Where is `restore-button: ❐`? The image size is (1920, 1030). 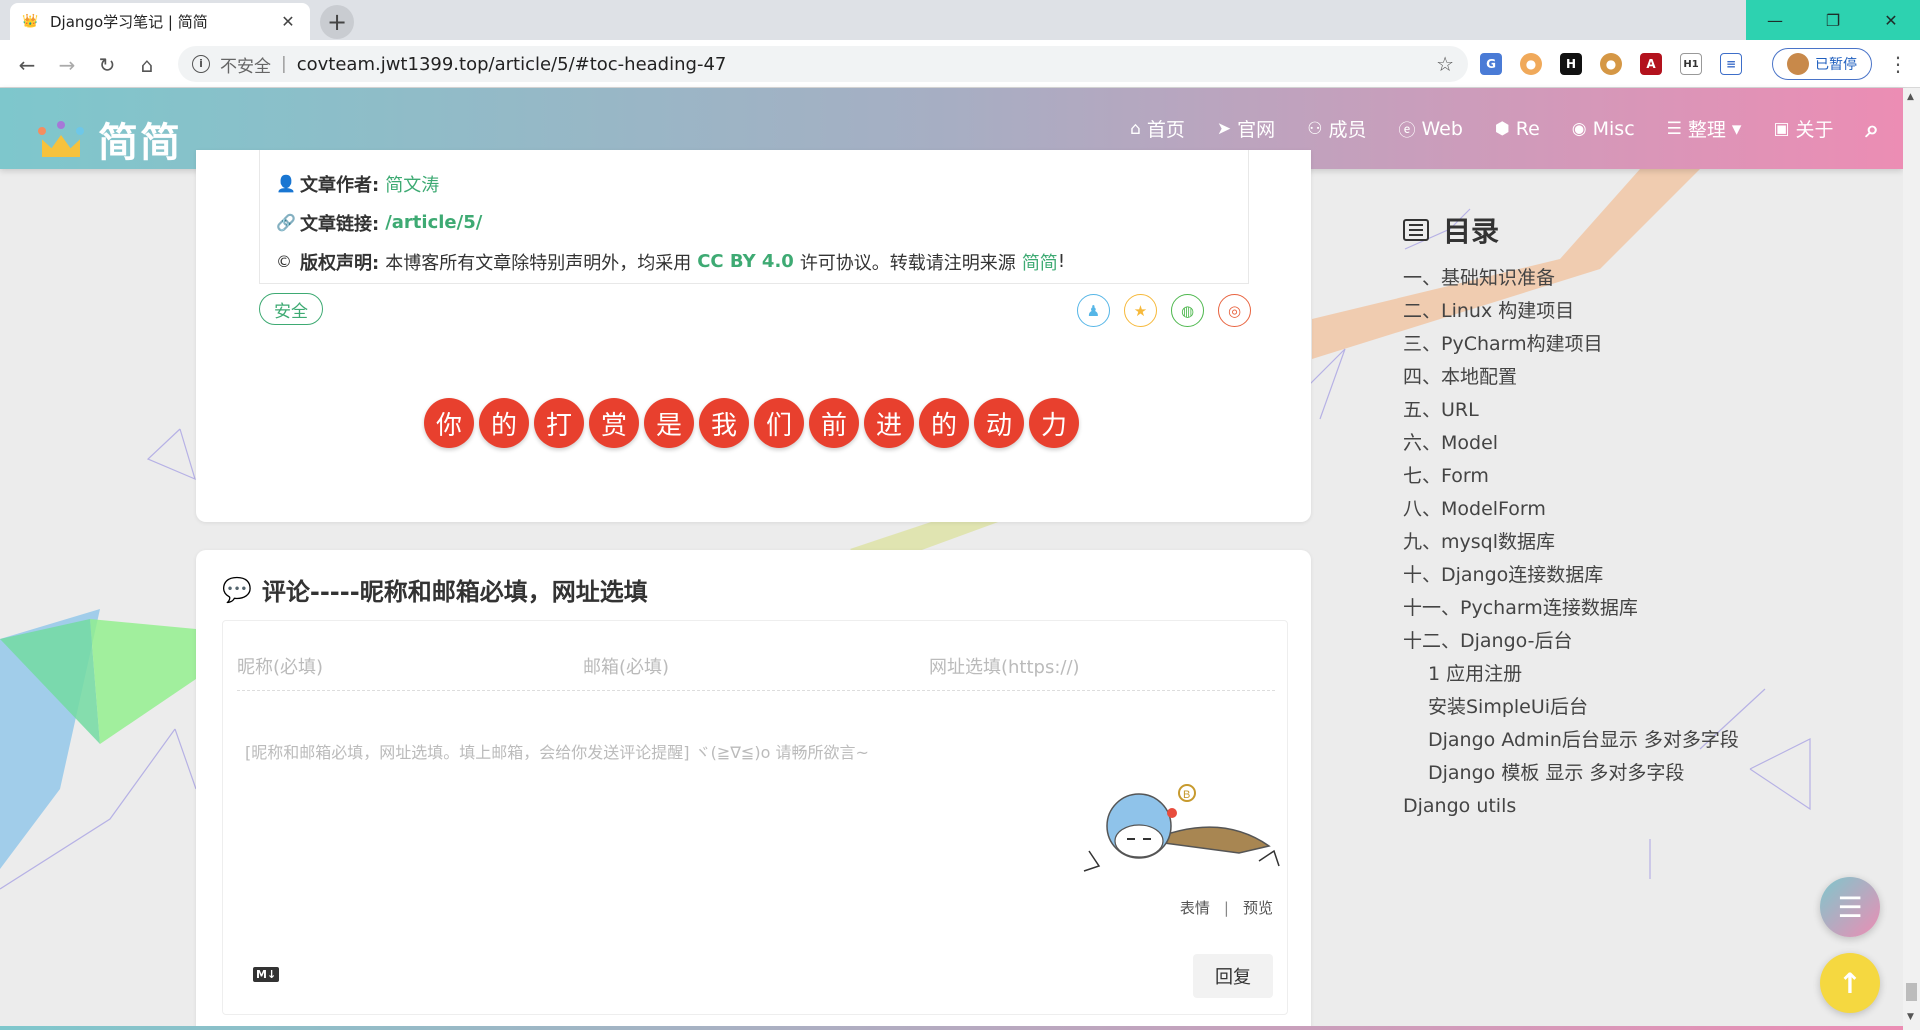 restore-button: ❐ is located at coordinates (1833, 20).